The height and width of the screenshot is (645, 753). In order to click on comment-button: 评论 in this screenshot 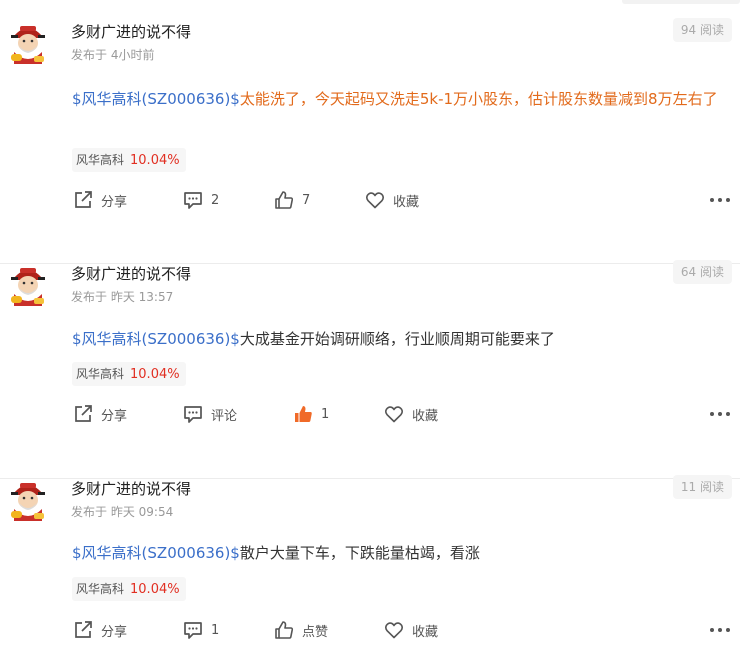, I will do `click(209, 414)`.